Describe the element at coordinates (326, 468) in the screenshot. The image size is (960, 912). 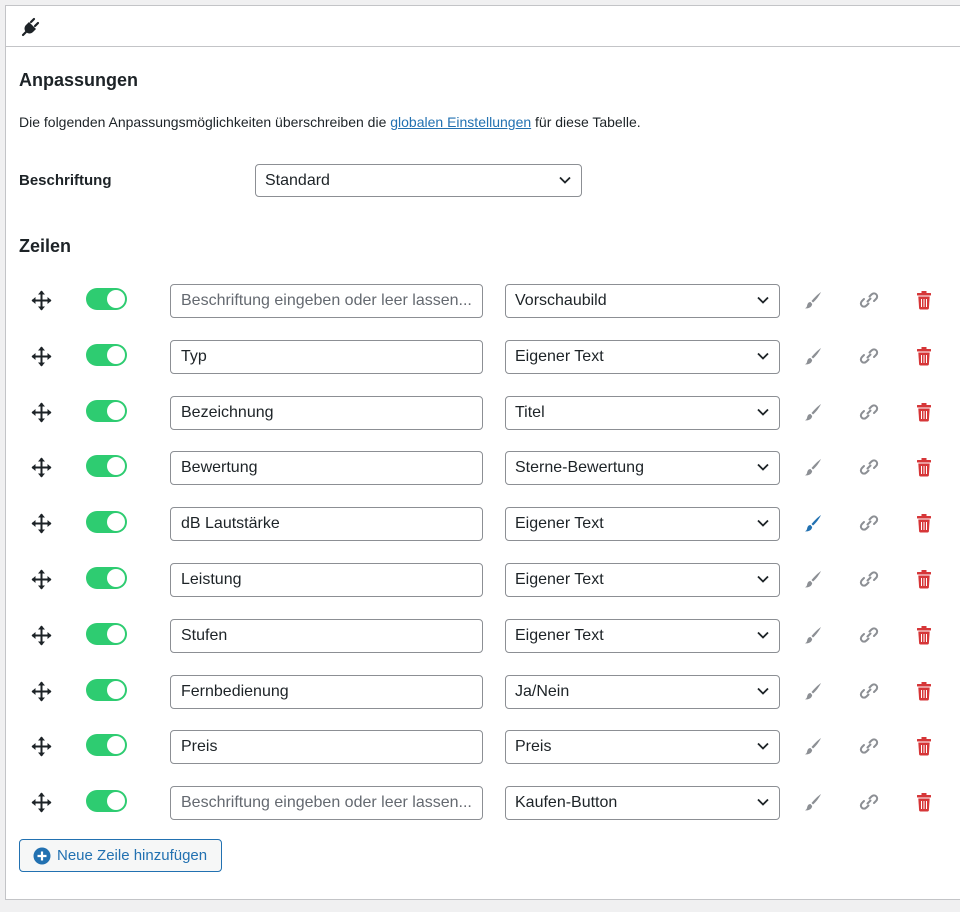
I see `row-label-input: Bewertung` at that location.